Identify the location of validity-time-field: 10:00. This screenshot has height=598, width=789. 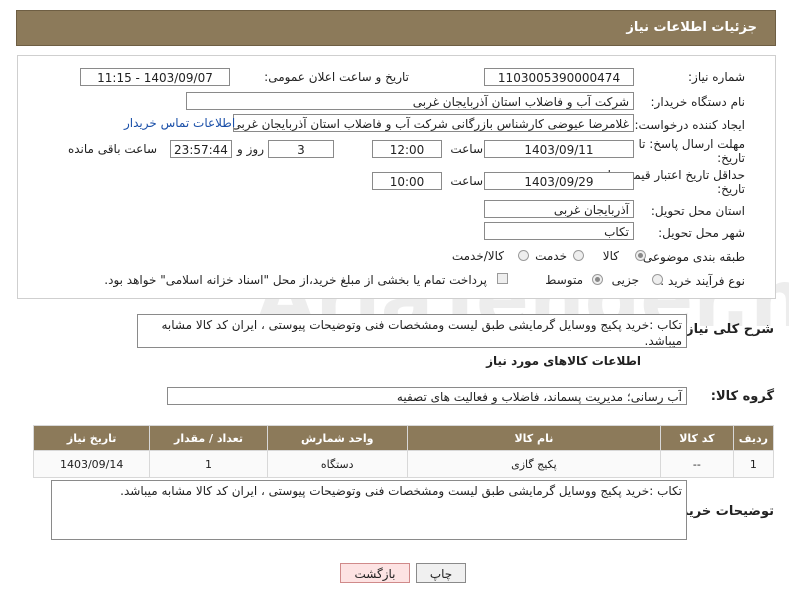
(407, 181).